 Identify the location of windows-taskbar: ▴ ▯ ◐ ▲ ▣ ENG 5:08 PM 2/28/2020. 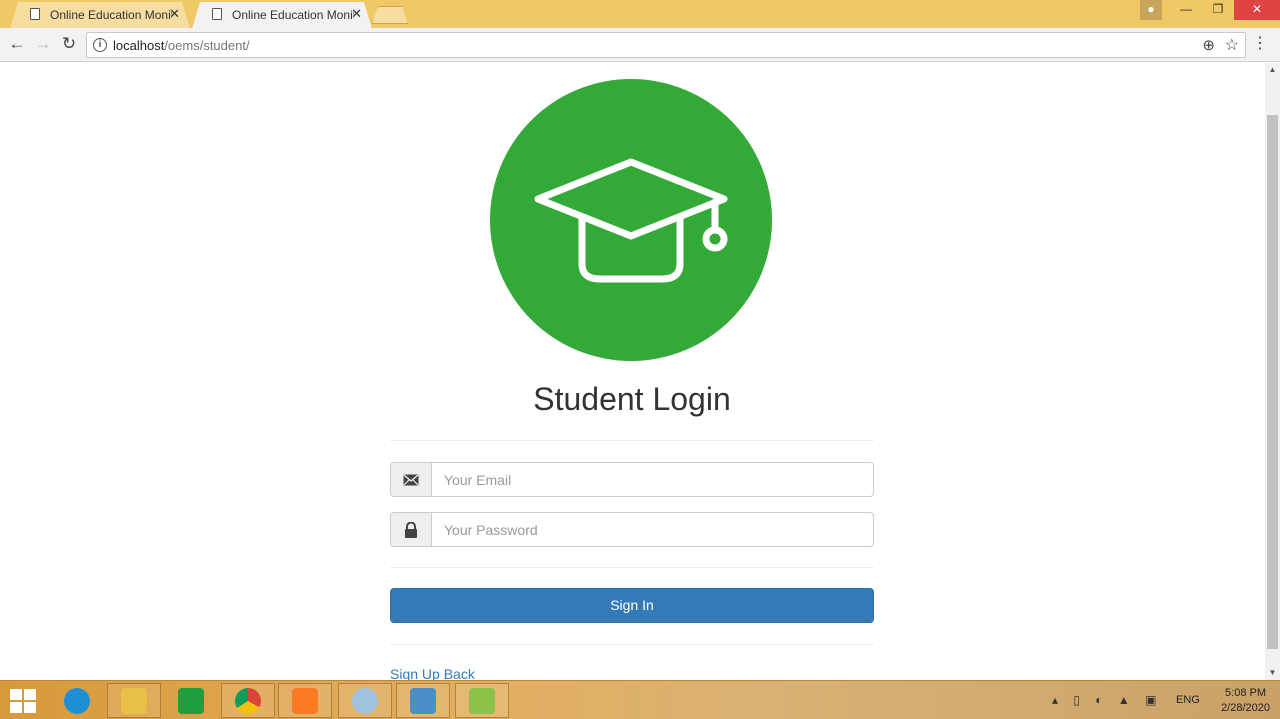
(640, 699).